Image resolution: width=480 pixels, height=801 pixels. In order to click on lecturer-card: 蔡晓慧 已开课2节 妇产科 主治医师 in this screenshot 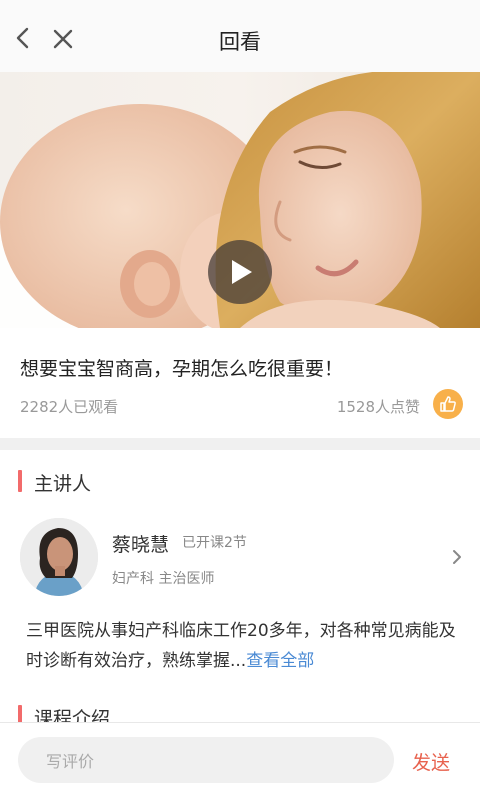, I will do `click(240, 557)`.